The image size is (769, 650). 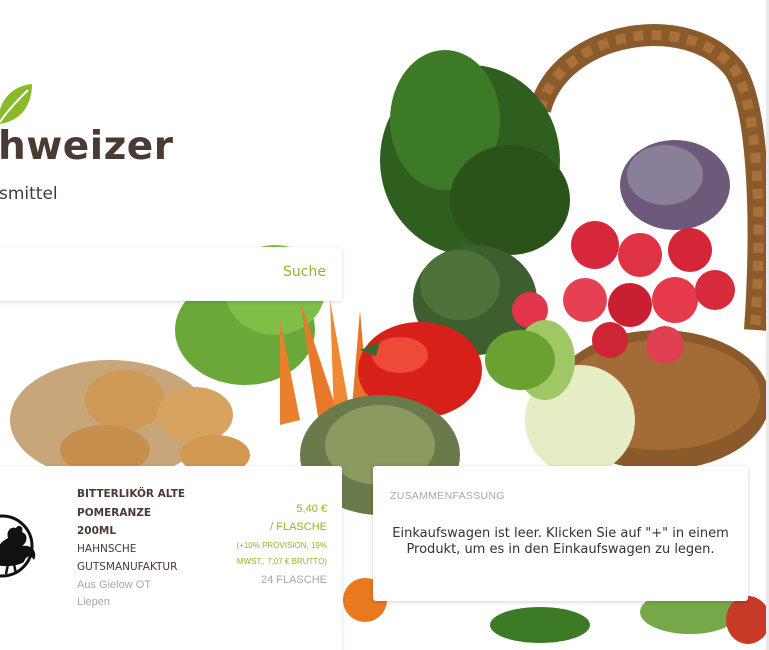 What do you see at coordinates (447, 496) in the screenshot?
I see `cart-summary-title: ZUSAMMENFASSUNG` at bounding box center [447, 496].